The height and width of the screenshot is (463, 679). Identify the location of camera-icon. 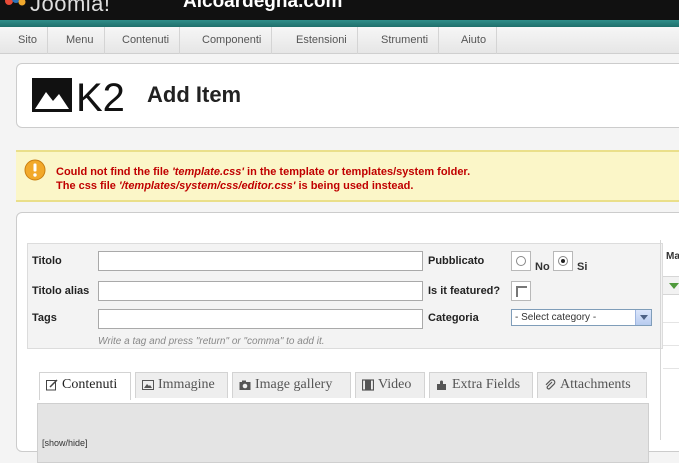
(245, 385).